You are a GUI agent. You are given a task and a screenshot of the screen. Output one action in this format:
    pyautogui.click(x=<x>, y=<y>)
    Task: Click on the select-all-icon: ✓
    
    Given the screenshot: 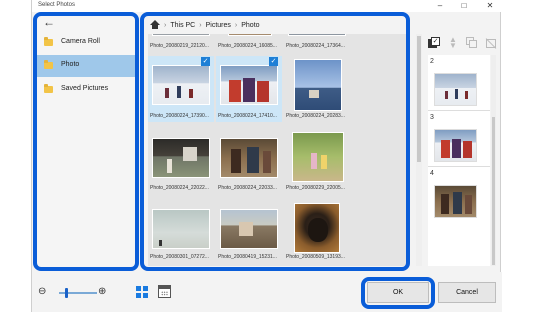 What is the action you would take?
    pyautogui.click(x=434, y=43)
    